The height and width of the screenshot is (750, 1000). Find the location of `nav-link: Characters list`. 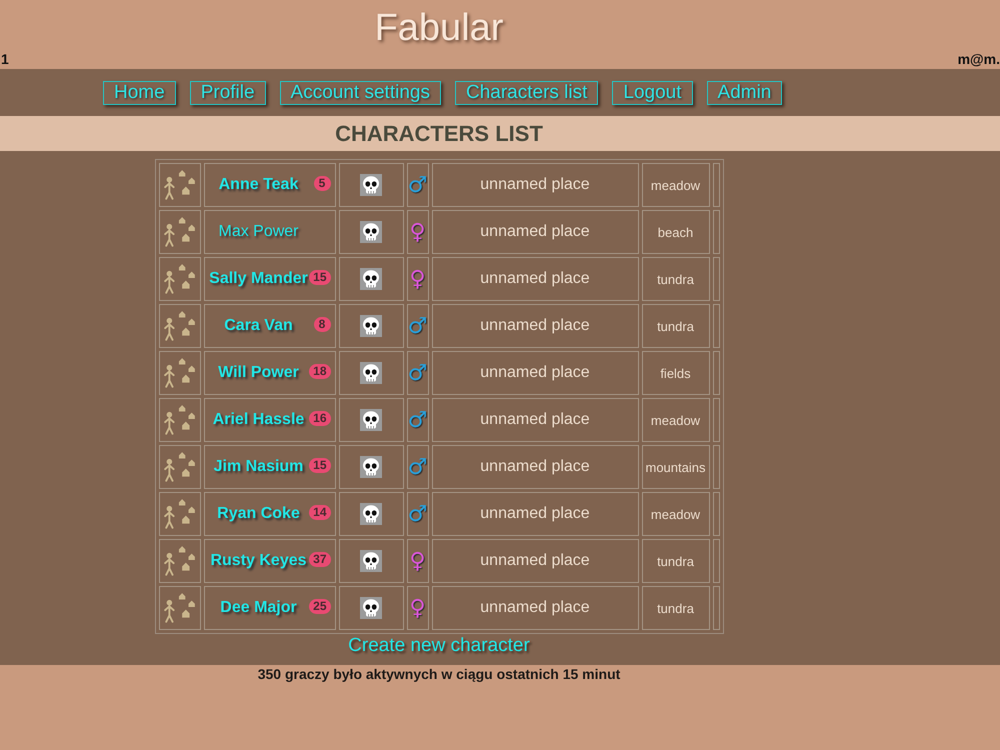

nav-link: Characters list is located at coordinates (526, 93).